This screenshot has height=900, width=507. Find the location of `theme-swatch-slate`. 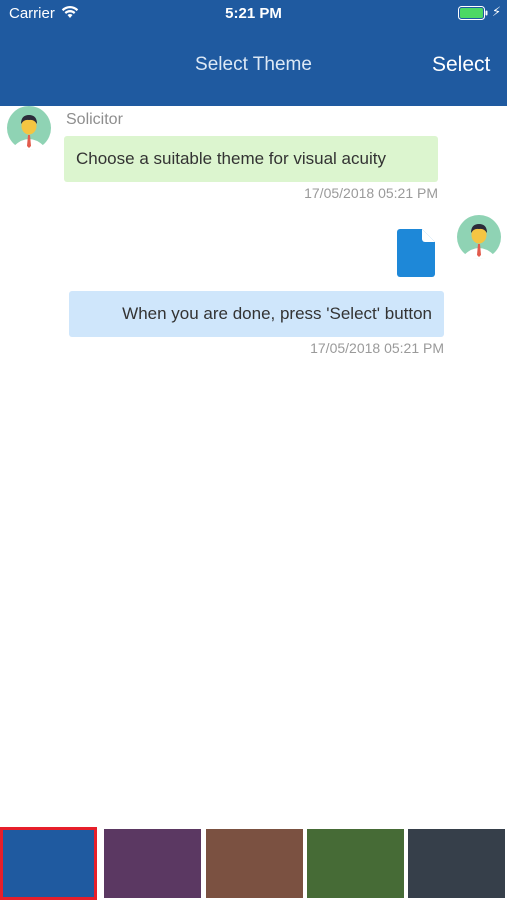

theme-swatch-slate is located at coordinates (456, 863).